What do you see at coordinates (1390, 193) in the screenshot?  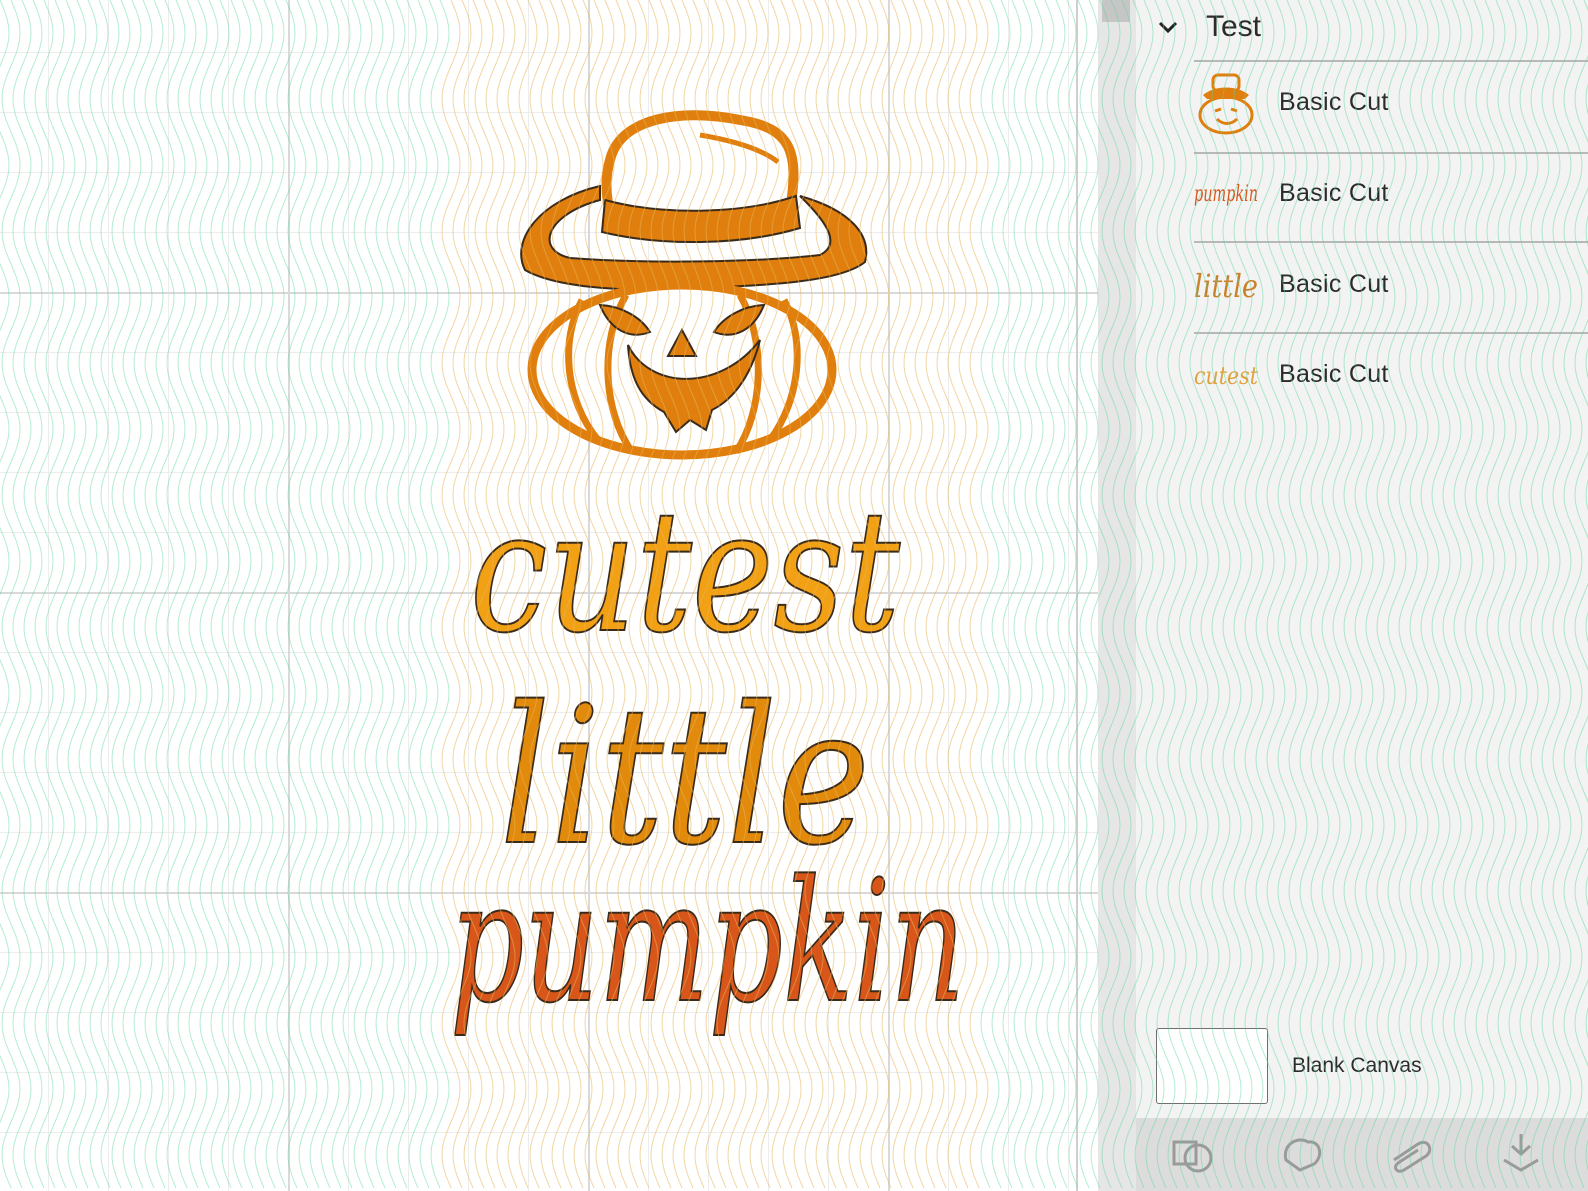 I see `layer-row: pumpkin Basic Cut` at bounding box center [1390, 193].